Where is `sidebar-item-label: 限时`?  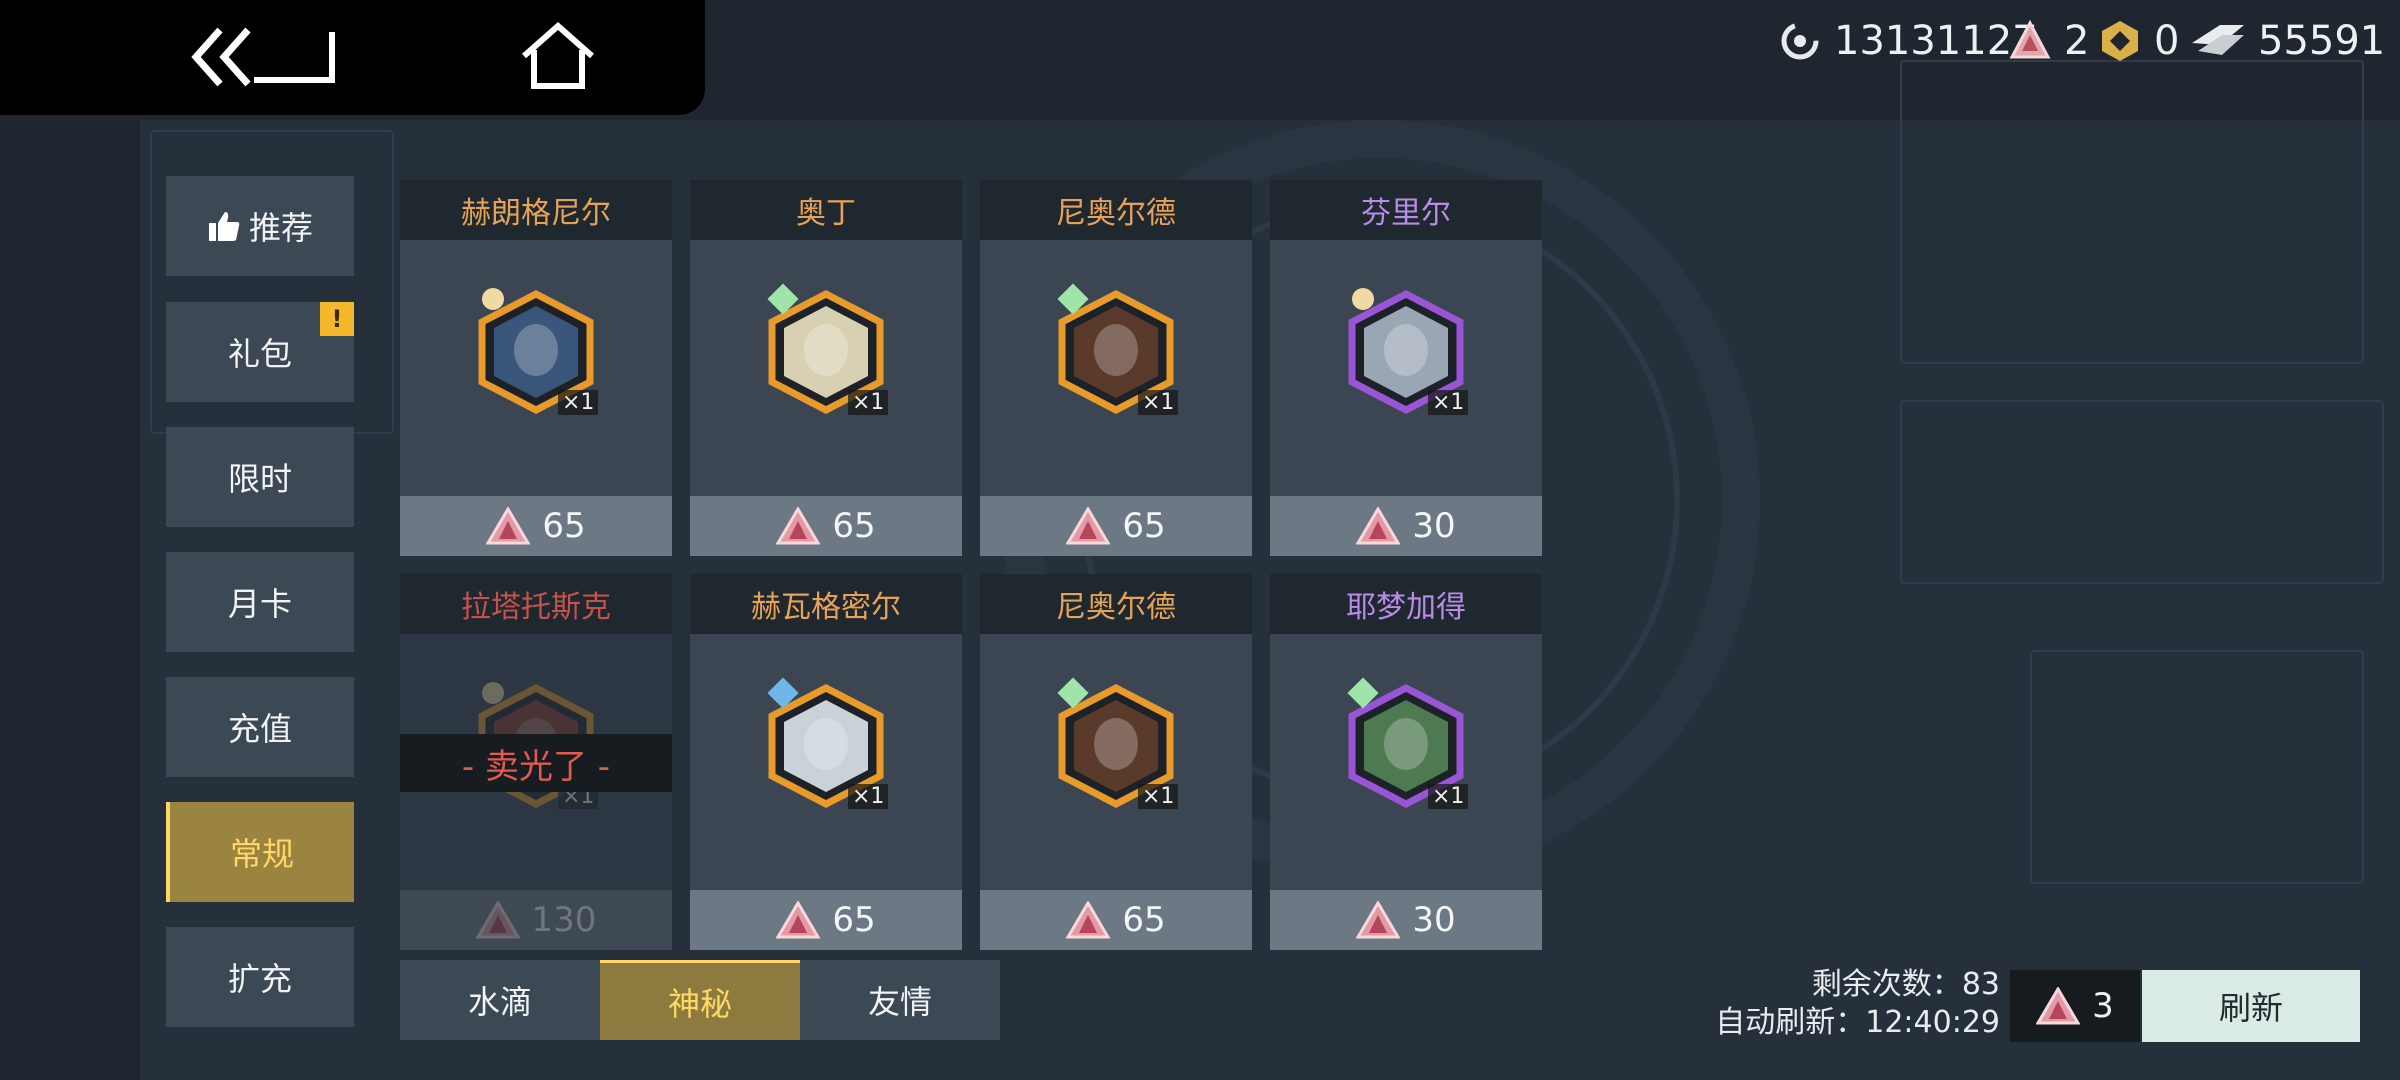 sidebar-item-label: 限时 is located at coordinates (259, 479).